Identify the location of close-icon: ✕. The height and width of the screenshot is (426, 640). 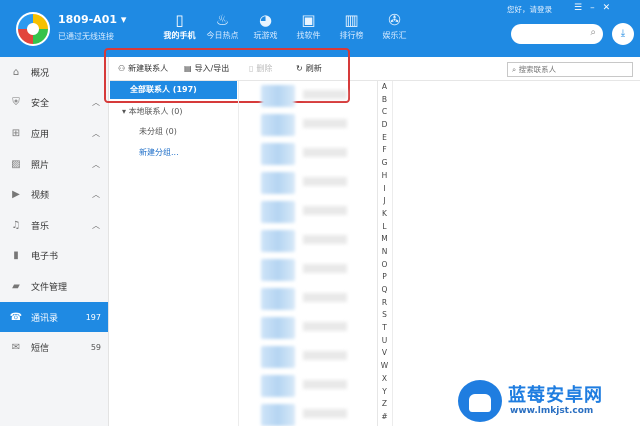
(607, 8).